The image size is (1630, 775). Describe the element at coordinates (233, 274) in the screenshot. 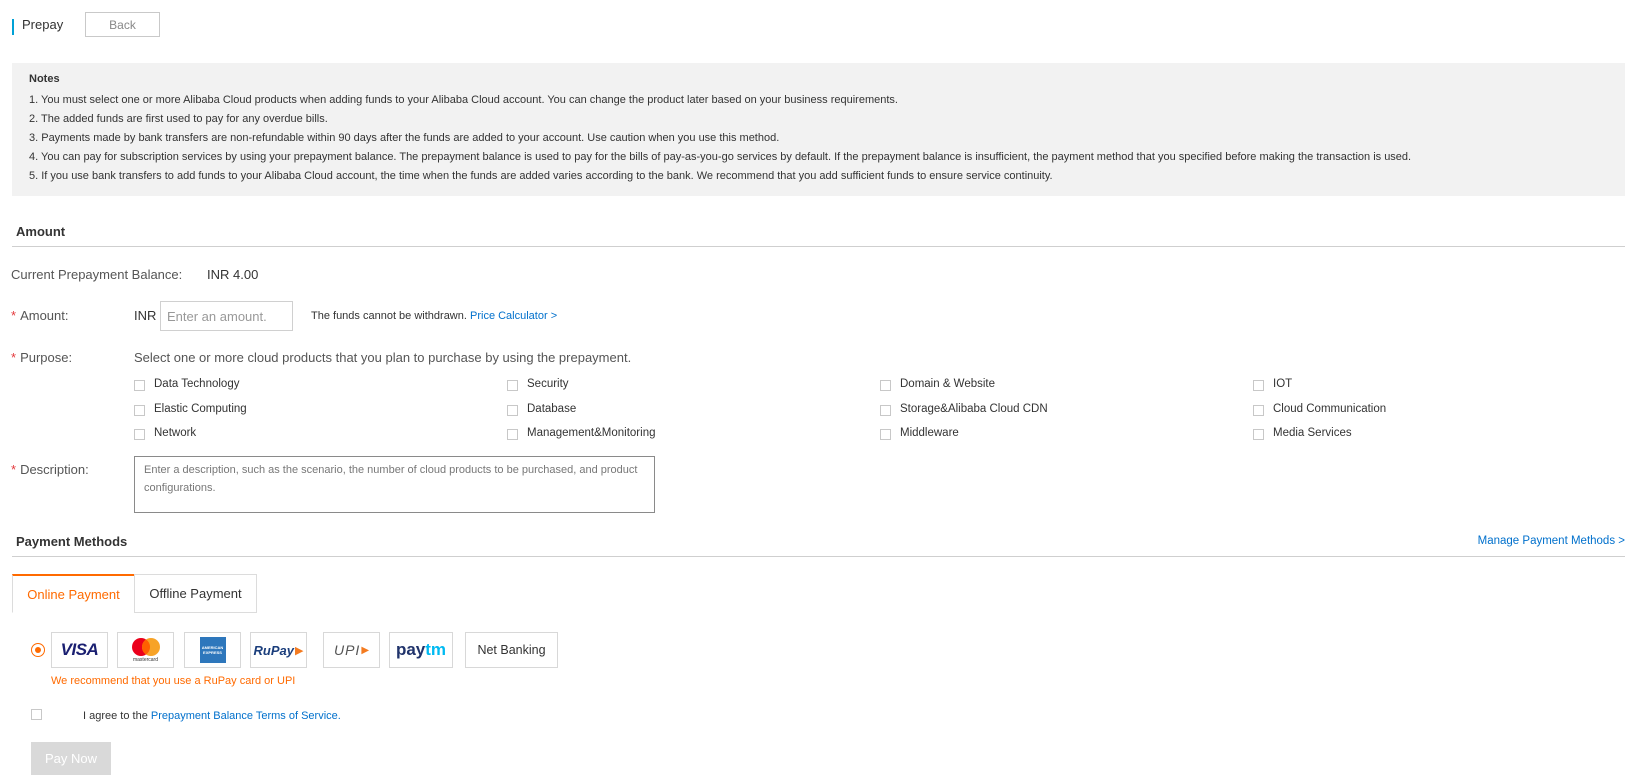

I see `balance-value: INR 4.00` at that location.